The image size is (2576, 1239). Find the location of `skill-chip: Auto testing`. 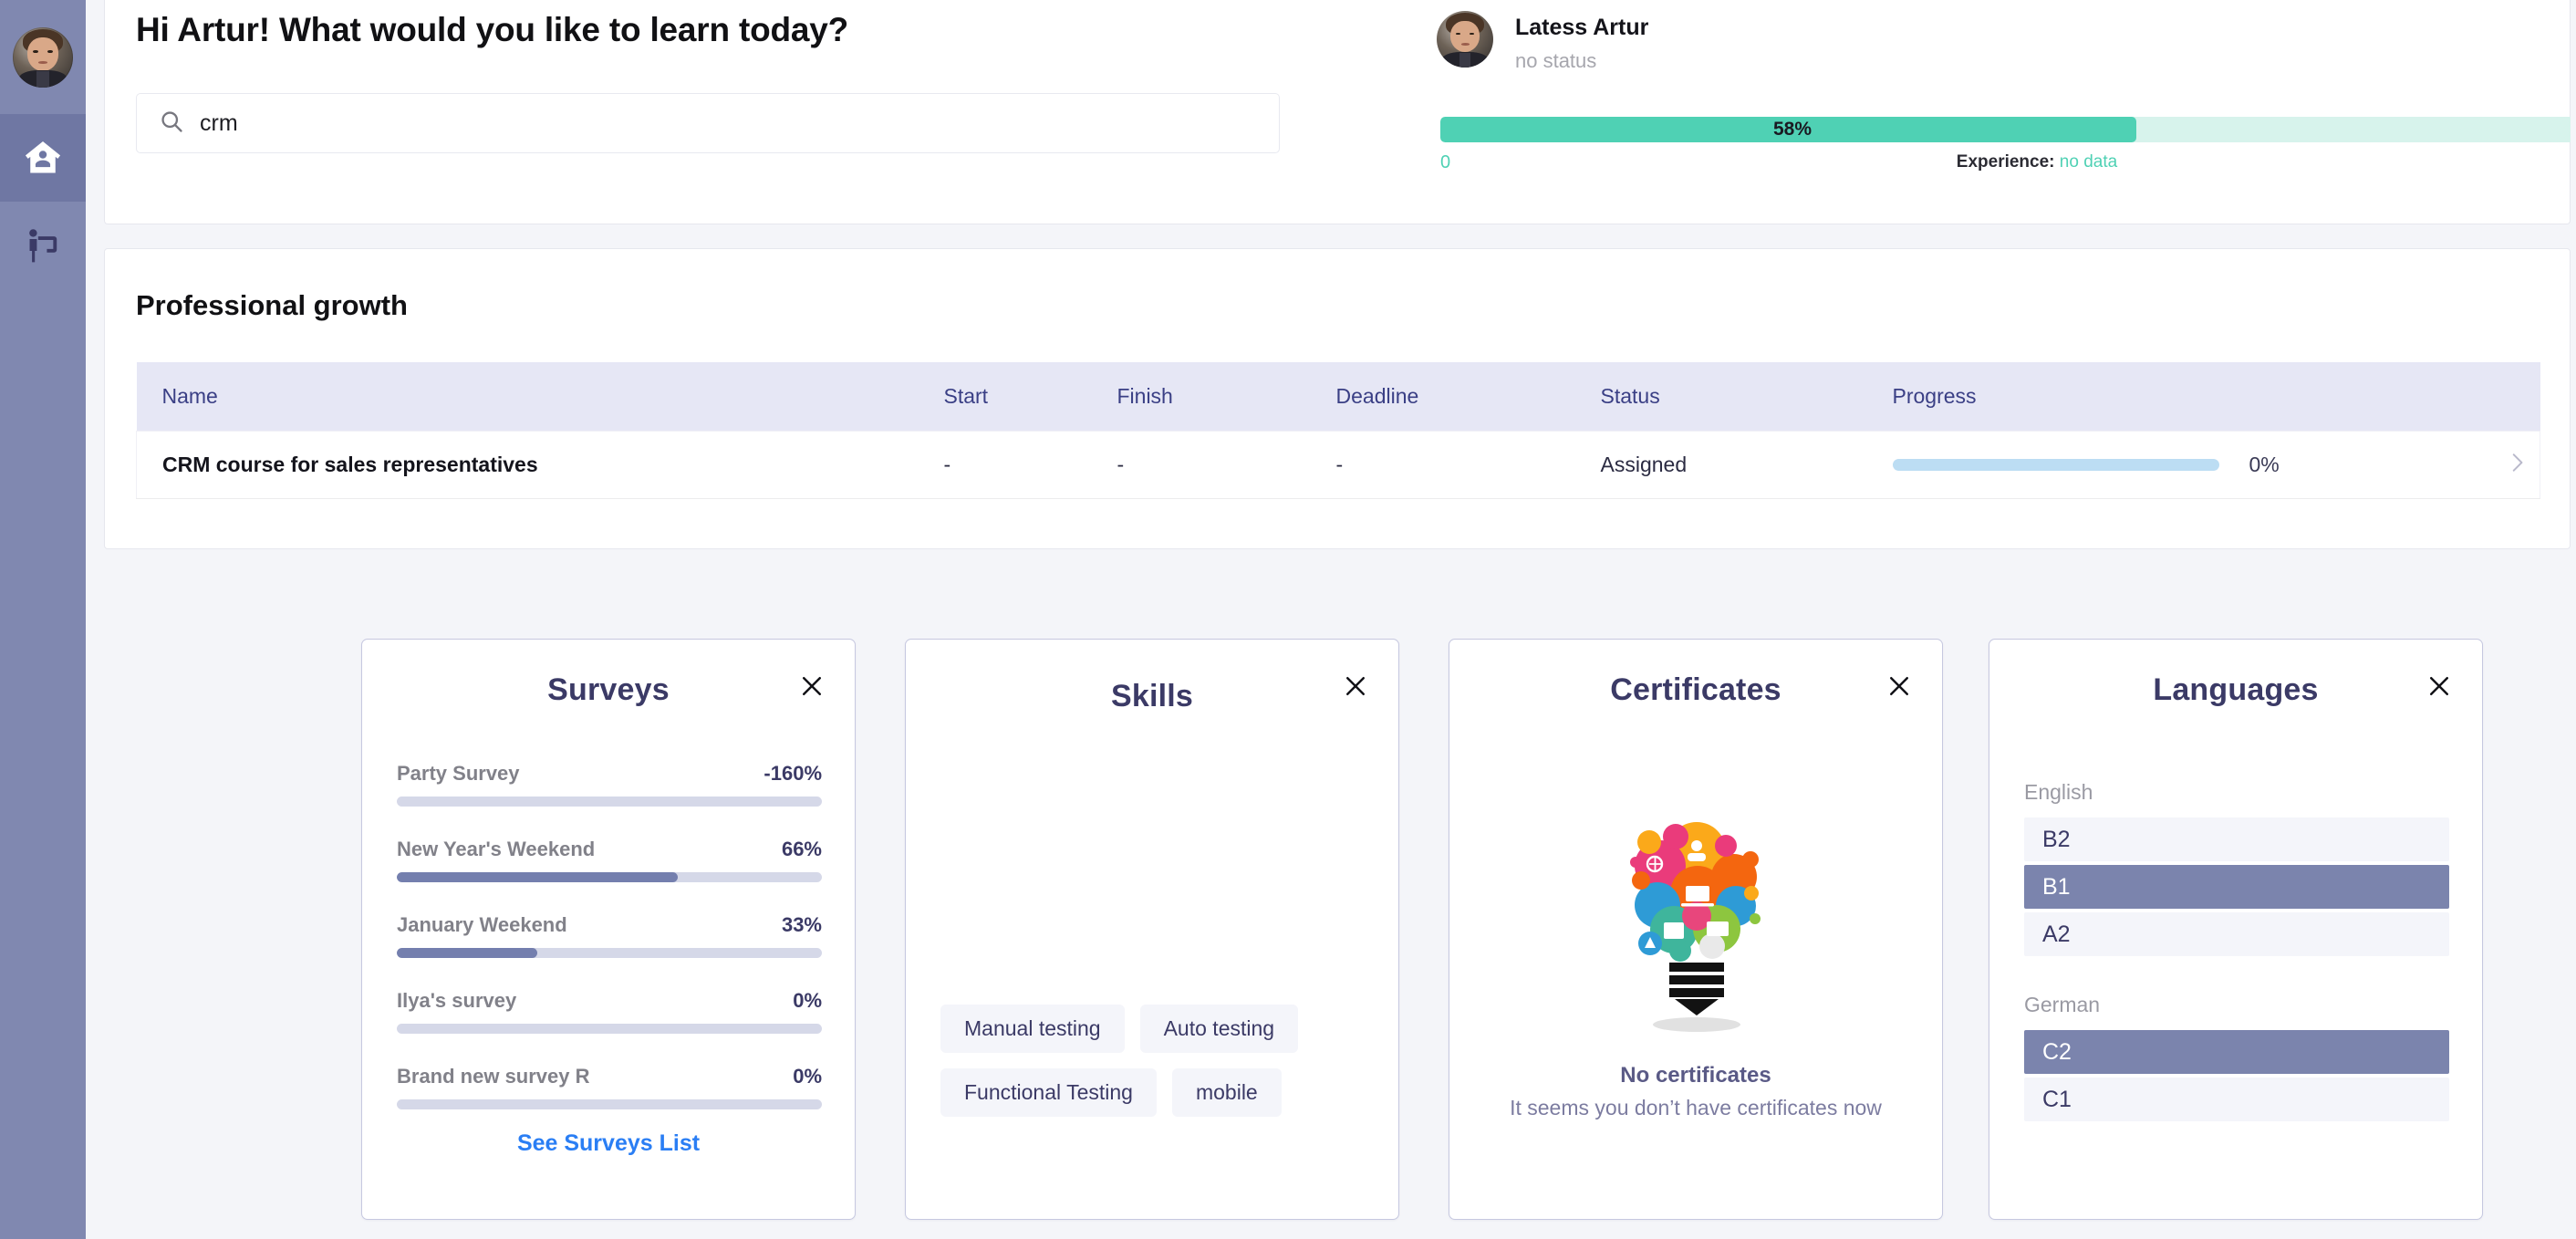

skill-chip: Auto testing is located at coordinates (1219, 1029).